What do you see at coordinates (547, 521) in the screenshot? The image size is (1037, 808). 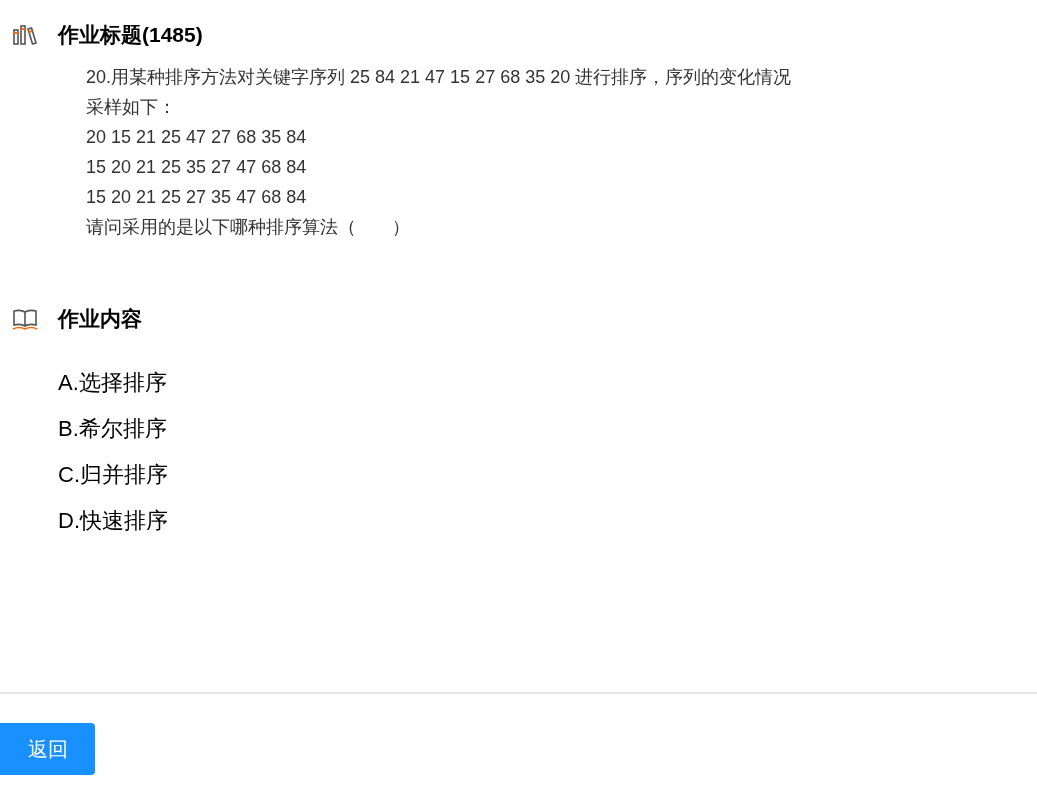 I see `answer-option: D.快速排序` at bounding box center [547, 521].